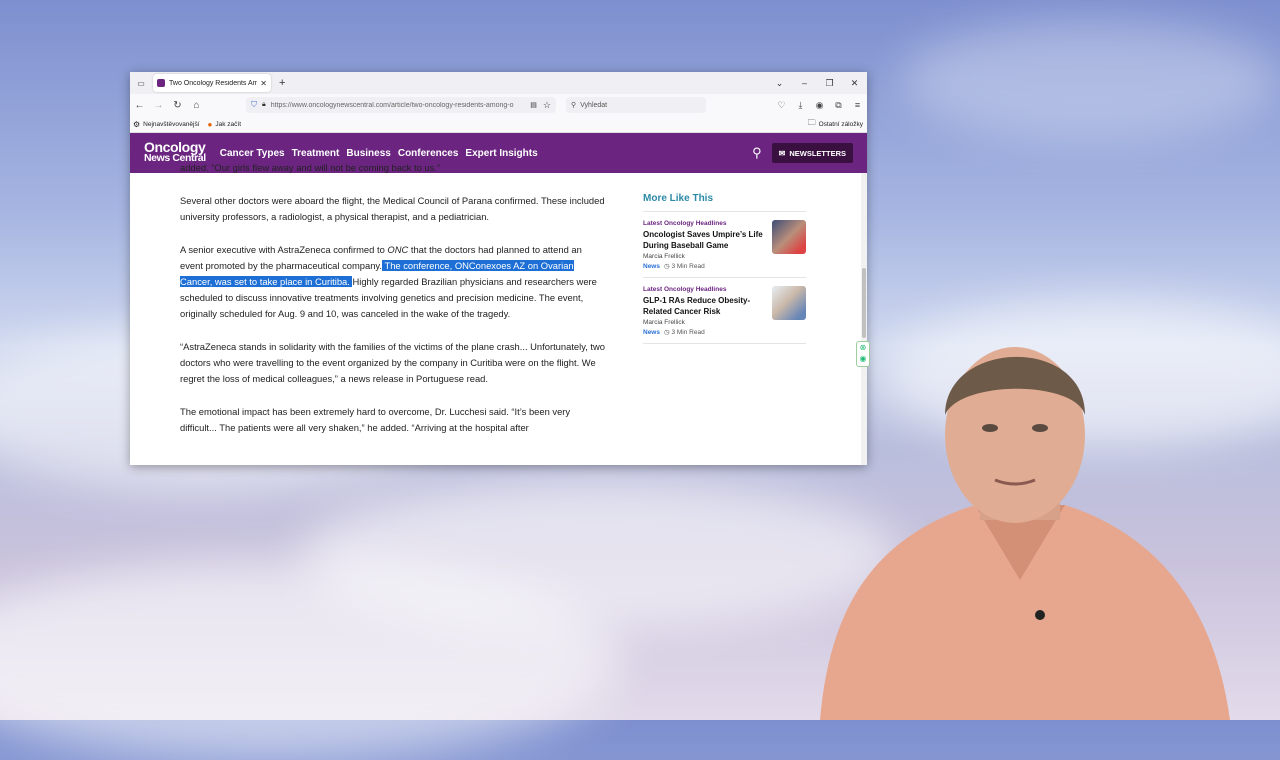  I want to click on bookmark-star-icon: ☆, so click(547, 105).